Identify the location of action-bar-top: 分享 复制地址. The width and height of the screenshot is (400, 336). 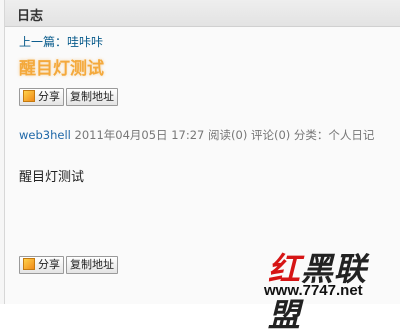
(69, 97).